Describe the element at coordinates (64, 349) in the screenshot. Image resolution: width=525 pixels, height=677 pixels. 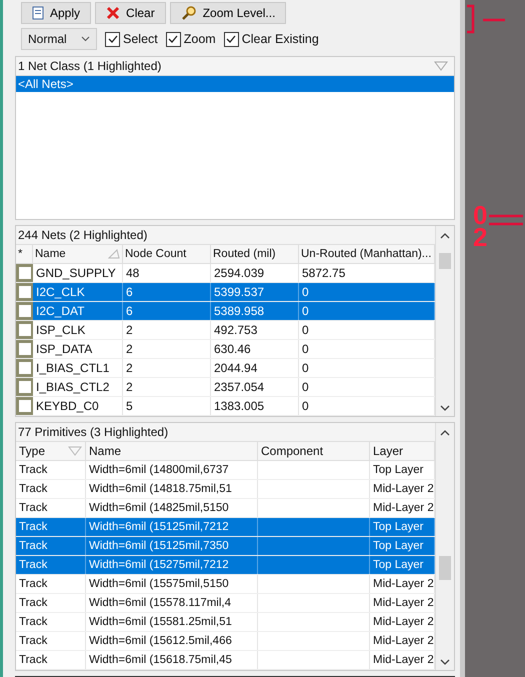
I see `table-cell: ISP_DATA` at that location.